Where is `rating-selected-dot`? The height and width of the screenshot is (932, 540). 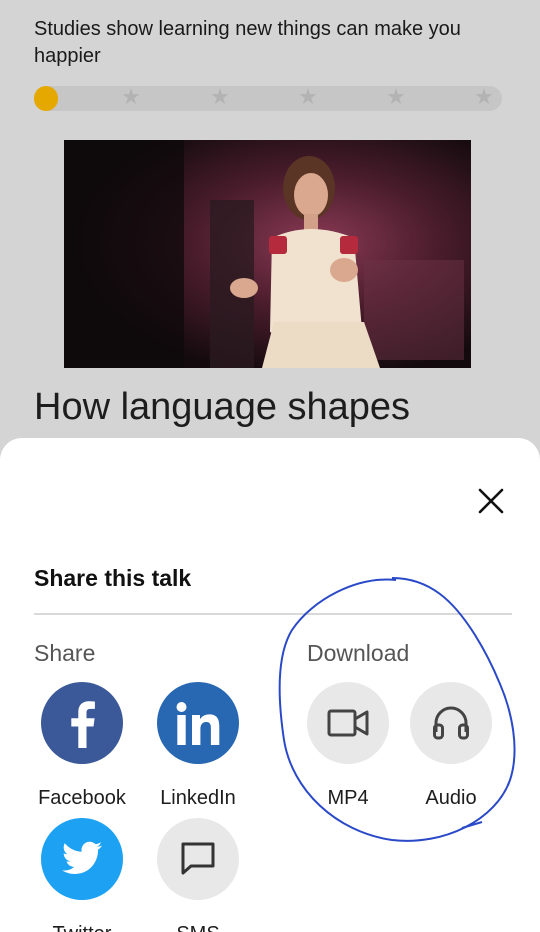
rating-selected-dot is located at coordinates (46, 98).